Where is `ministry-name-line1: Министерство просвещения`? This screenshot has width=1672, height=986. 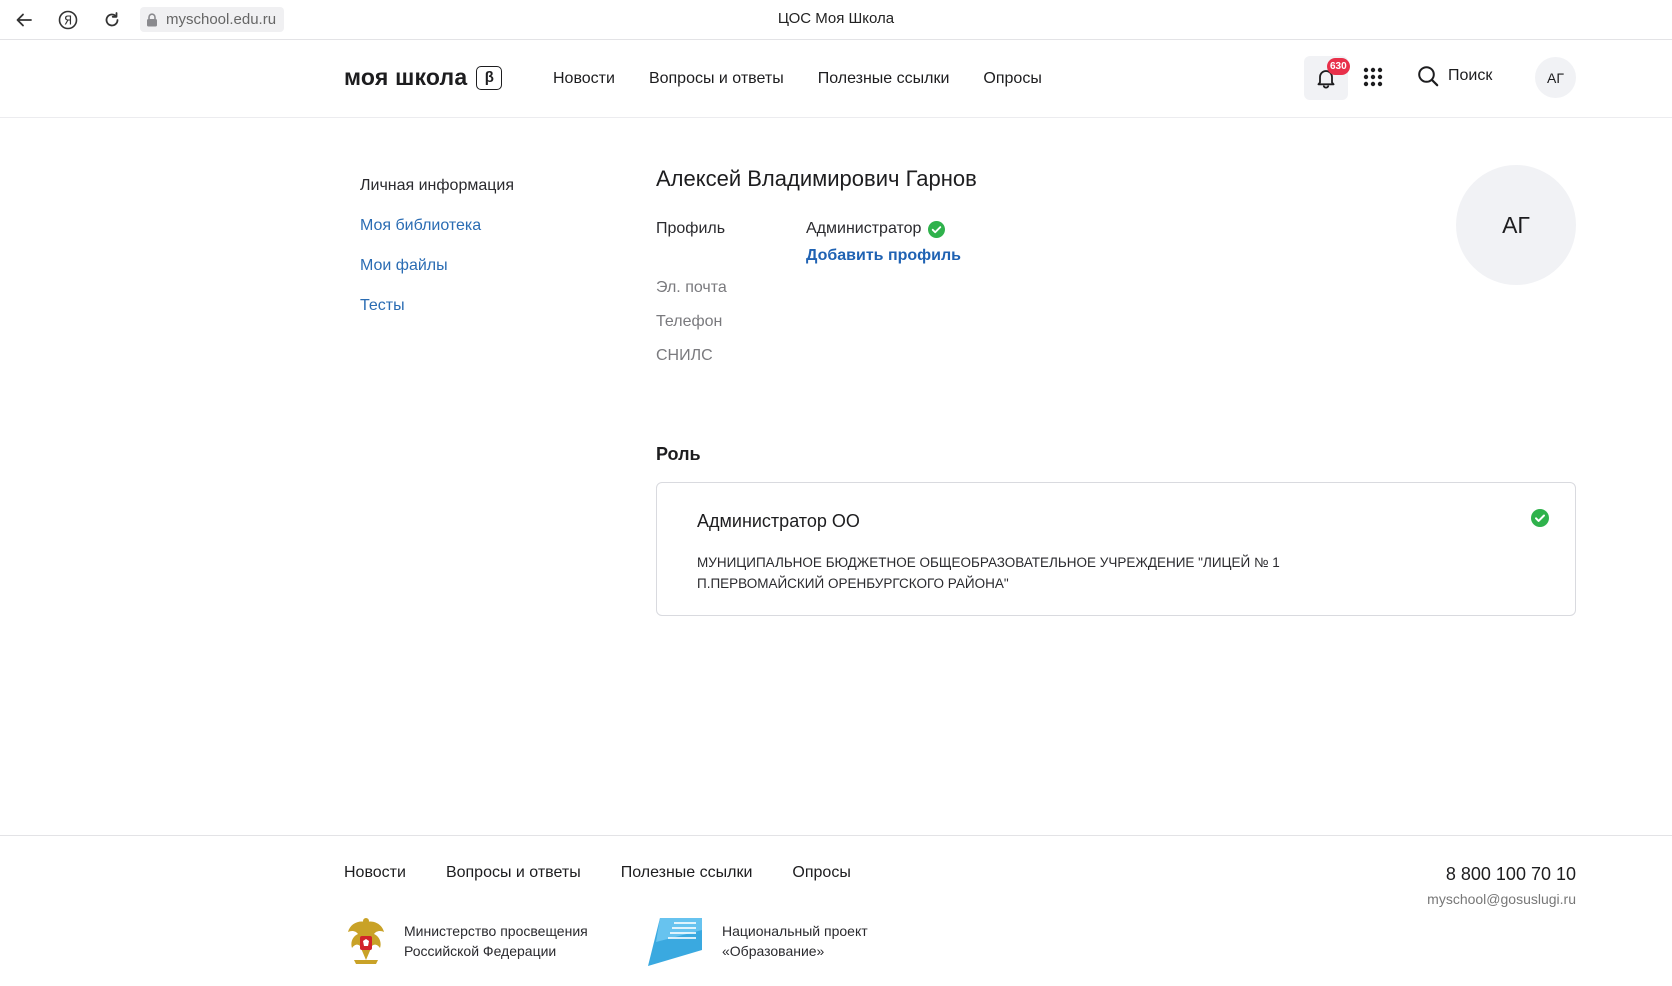 ministry-name-line1: Министерство просвещения is located at coordinates (496, 931).